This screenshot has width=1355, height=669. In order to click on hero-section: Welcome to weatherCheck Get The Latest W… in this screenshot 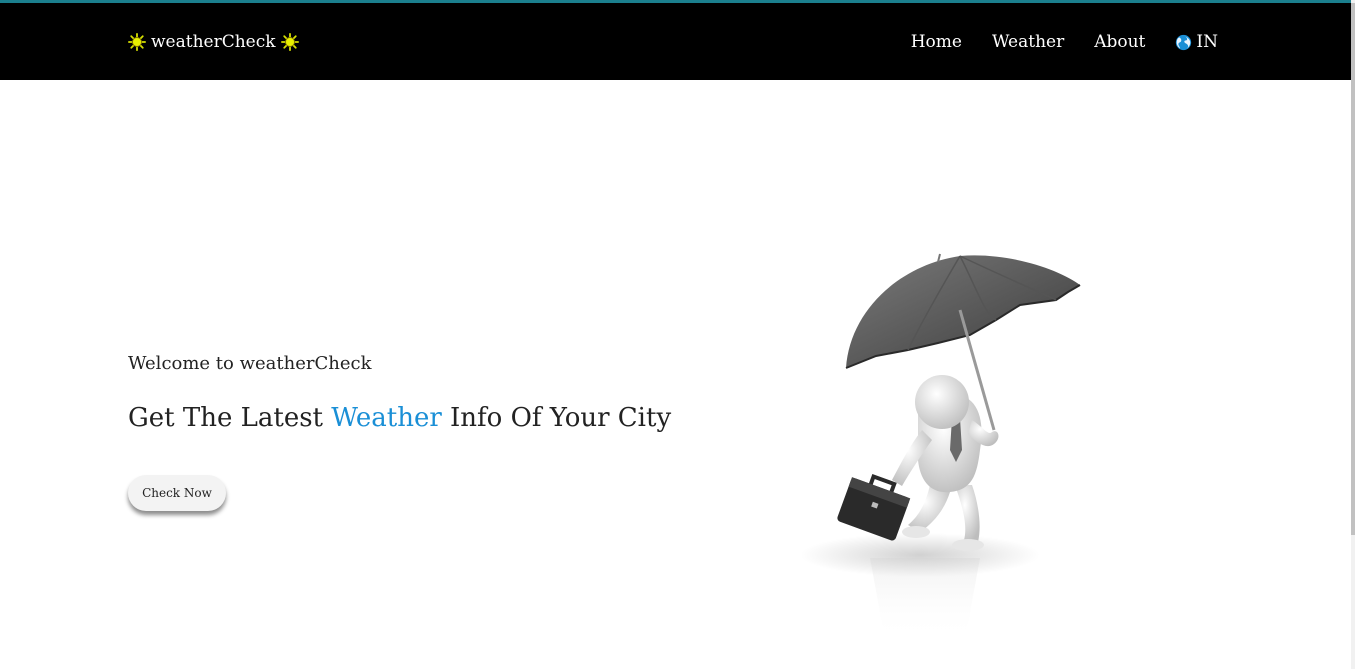, I will do `click(438, 393)`.